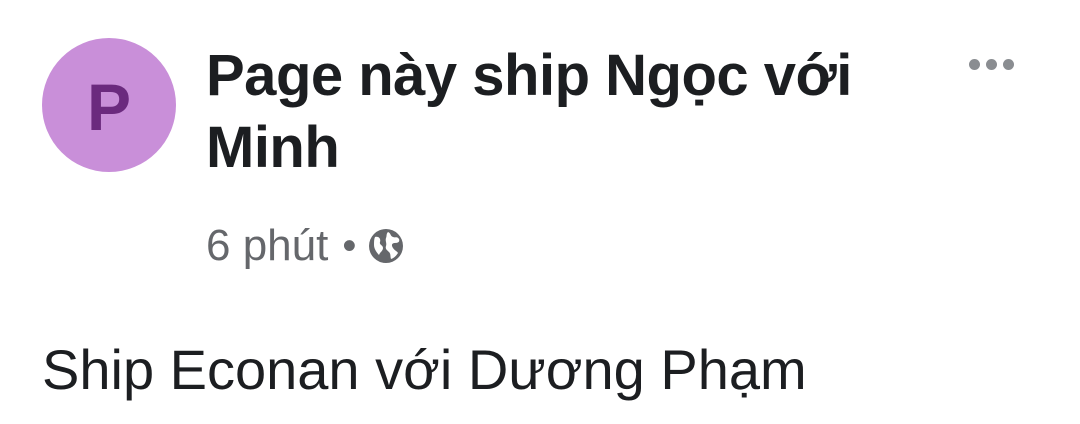  I want to click on page-avatar: P, so click(109, 105).